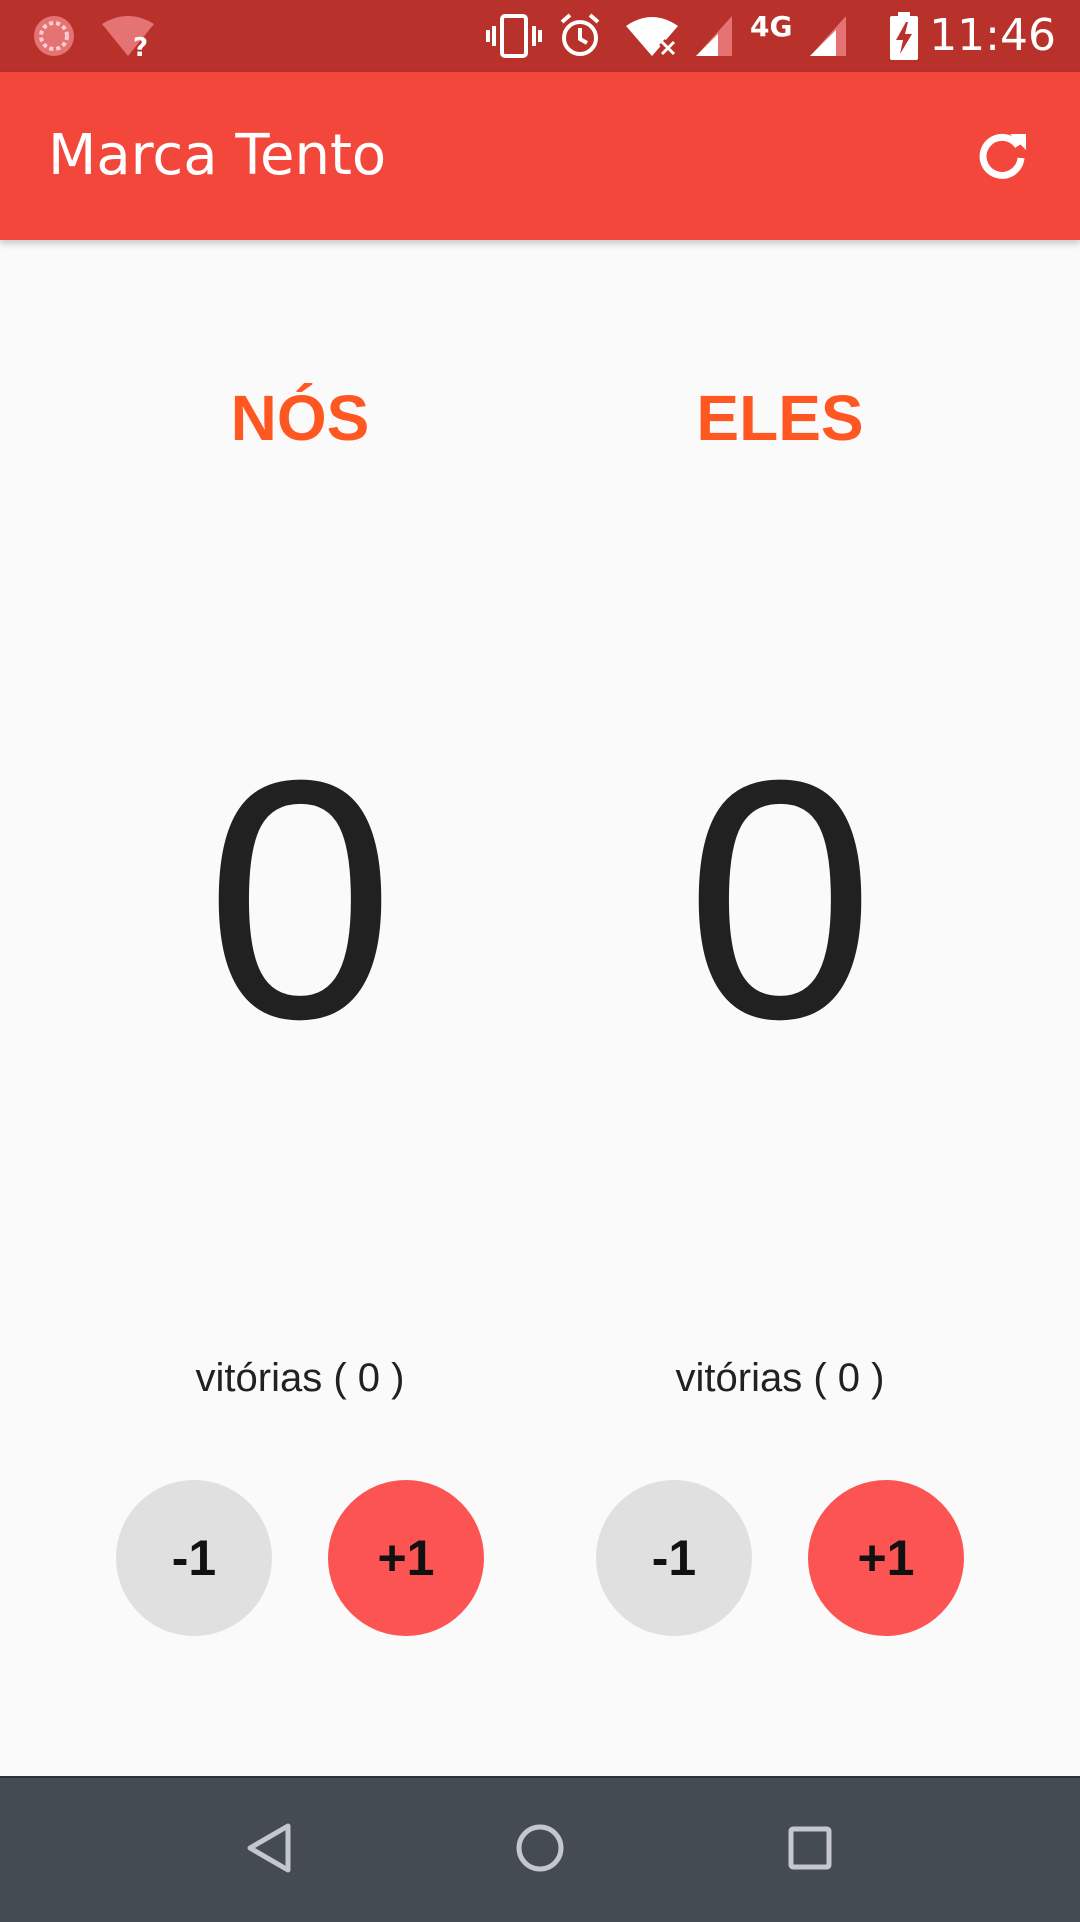 The height and width of the screenshot is (1922, 1080). I want to click on wifi-off-icon, so click(653, 36).